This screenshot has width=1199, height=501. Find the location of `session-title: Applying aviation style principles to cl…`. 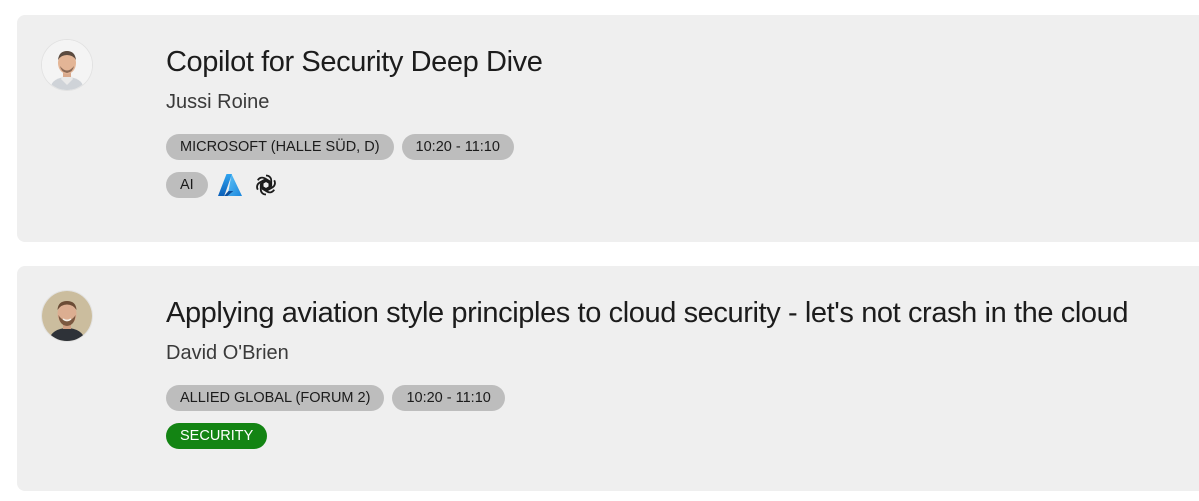

session-title: Applying aviation style principles to cl… is located at coordinates (682, 313).